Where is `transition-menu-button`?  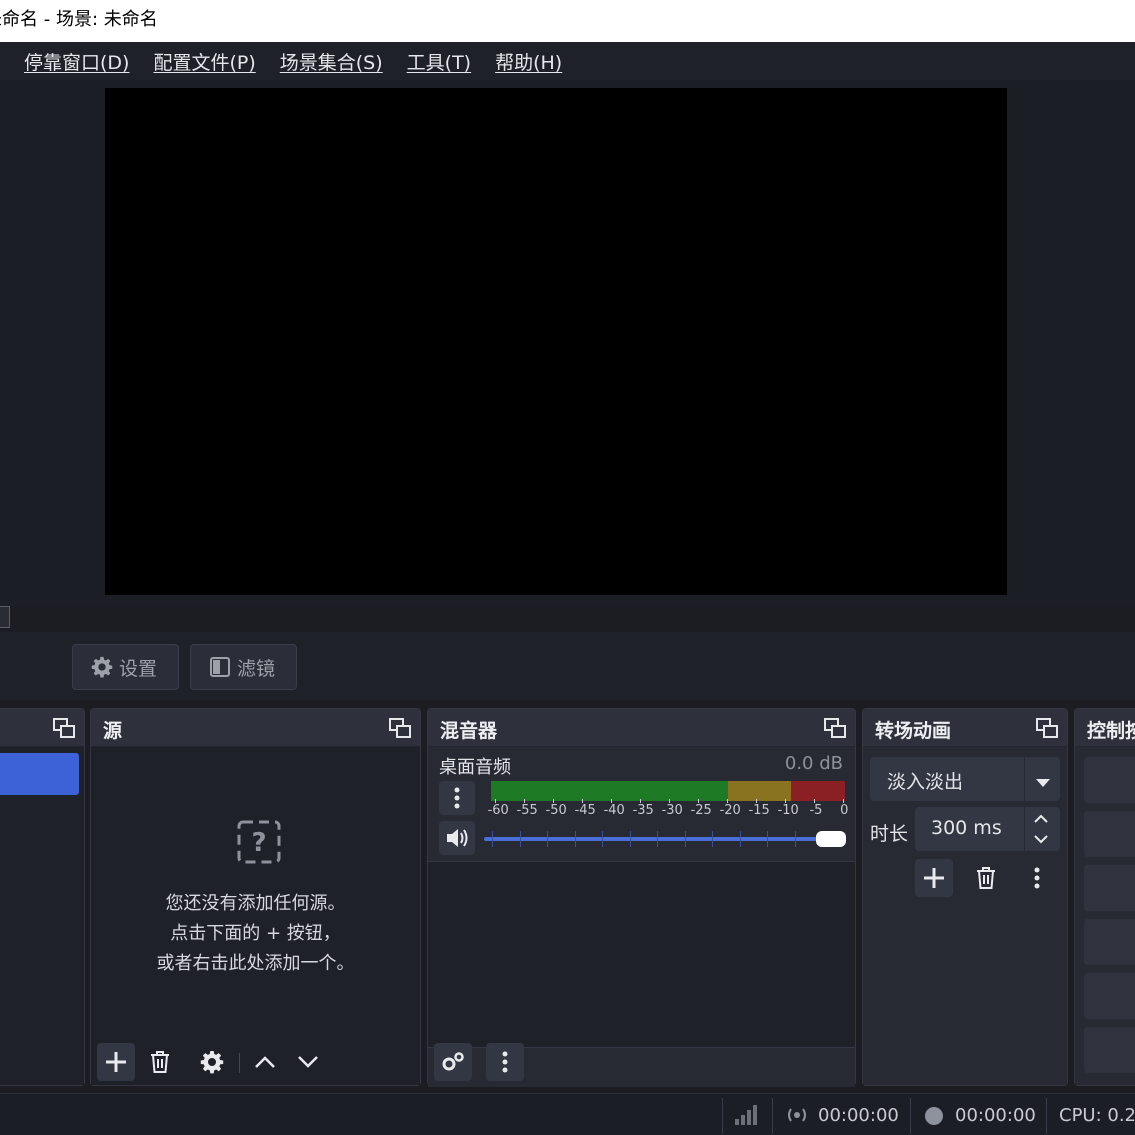 transition-menu-button is located at coordinates (1037, 878).